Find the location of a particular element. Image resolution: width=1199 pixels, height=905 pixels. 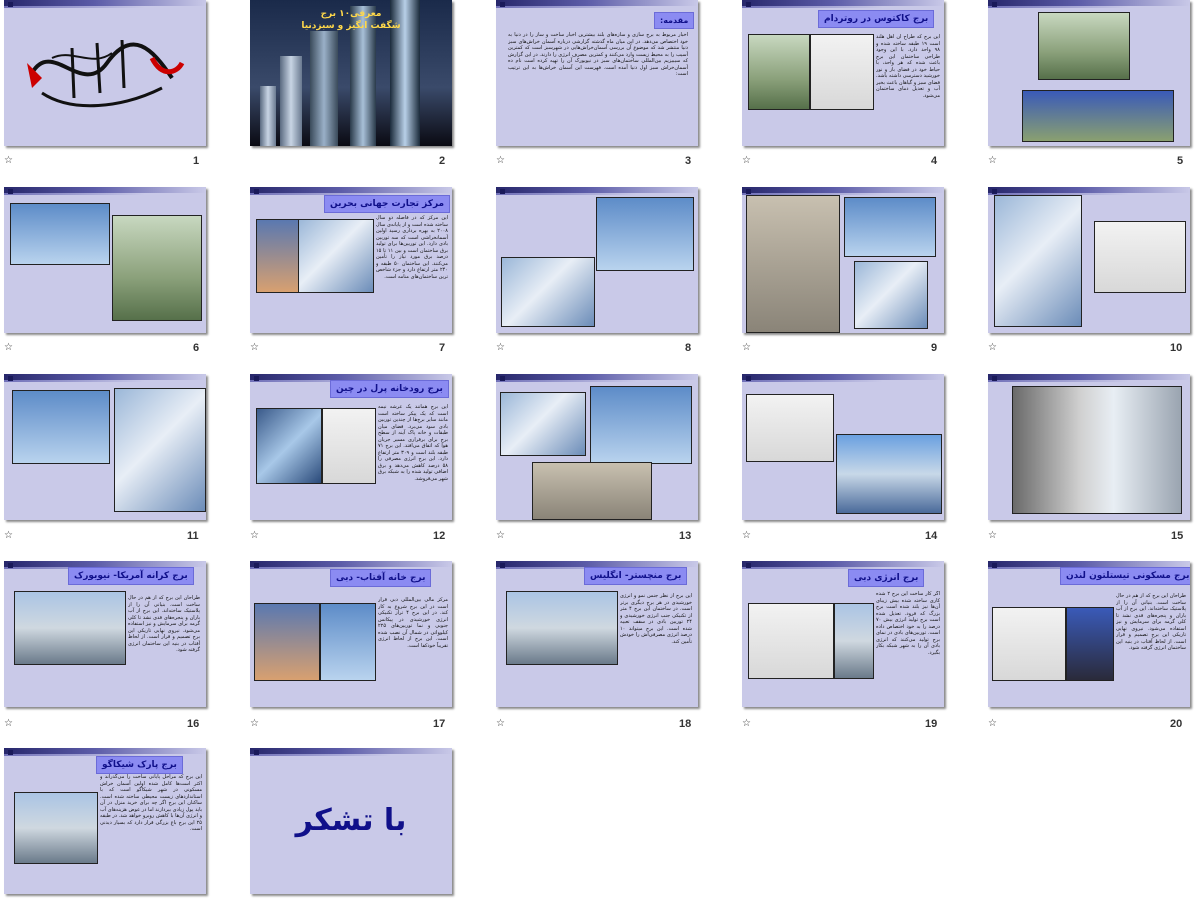

slide-title: برج خانه آفتاب- دبی is located at coordinates (381, 578).